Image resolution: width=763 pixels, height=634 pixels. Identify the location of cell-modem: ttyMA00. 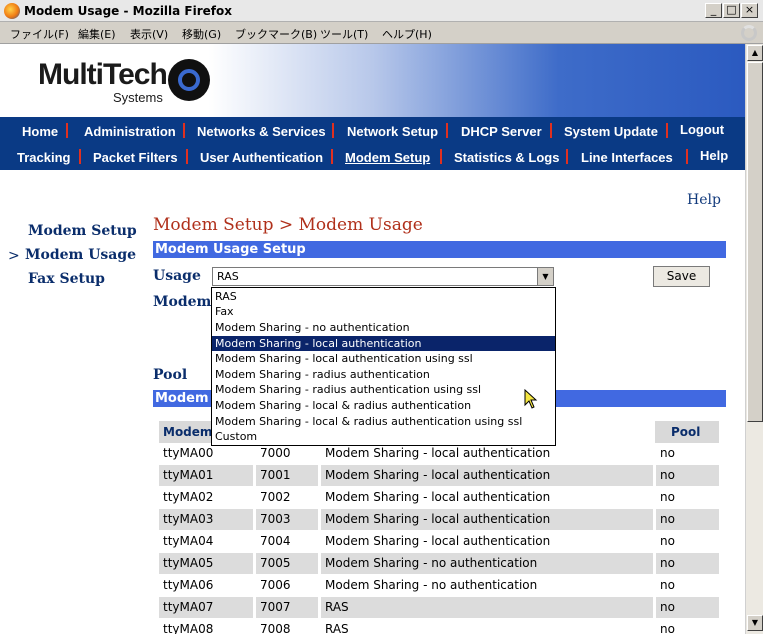
(188, 453).